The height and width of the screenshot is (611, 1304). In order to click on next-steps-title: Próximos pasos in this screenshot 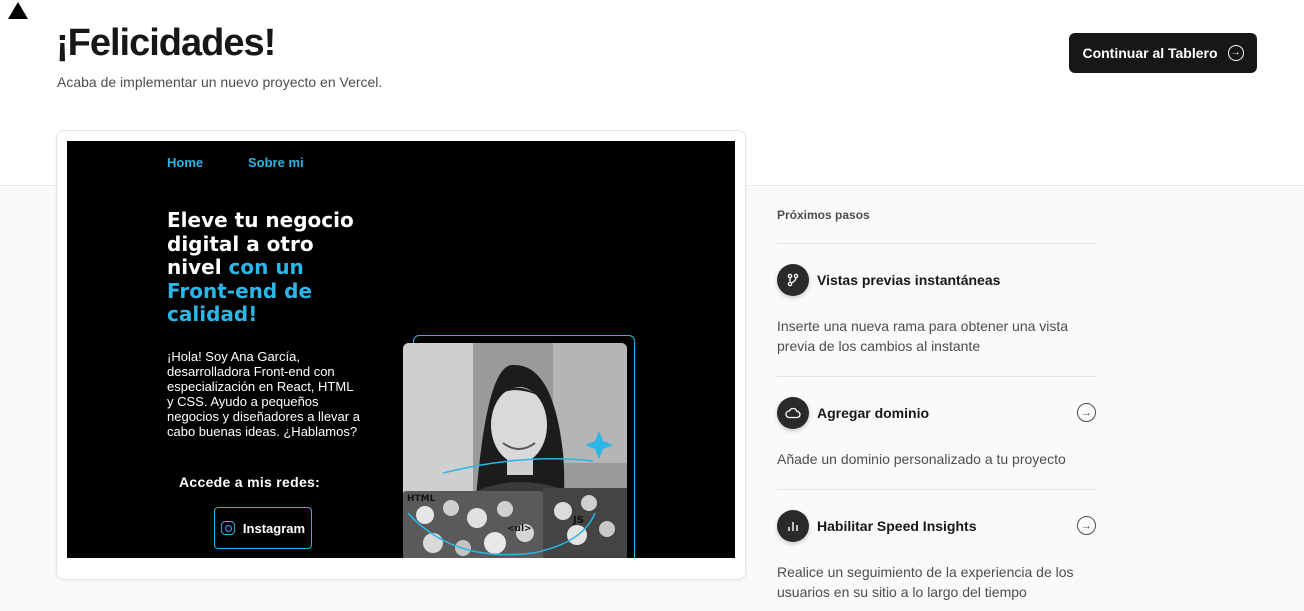, I will do `click(823, 215)`.